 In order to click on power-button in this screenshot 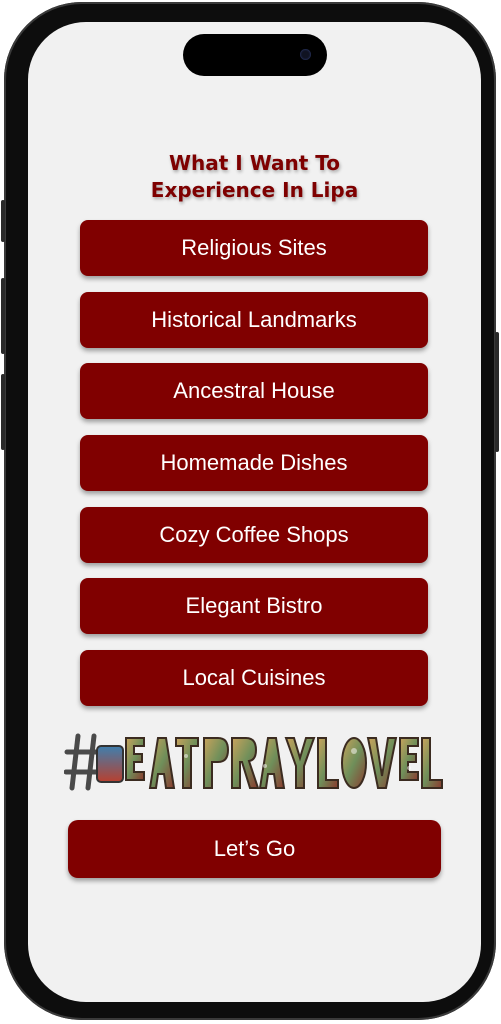, I will do `click(497, 392)`.